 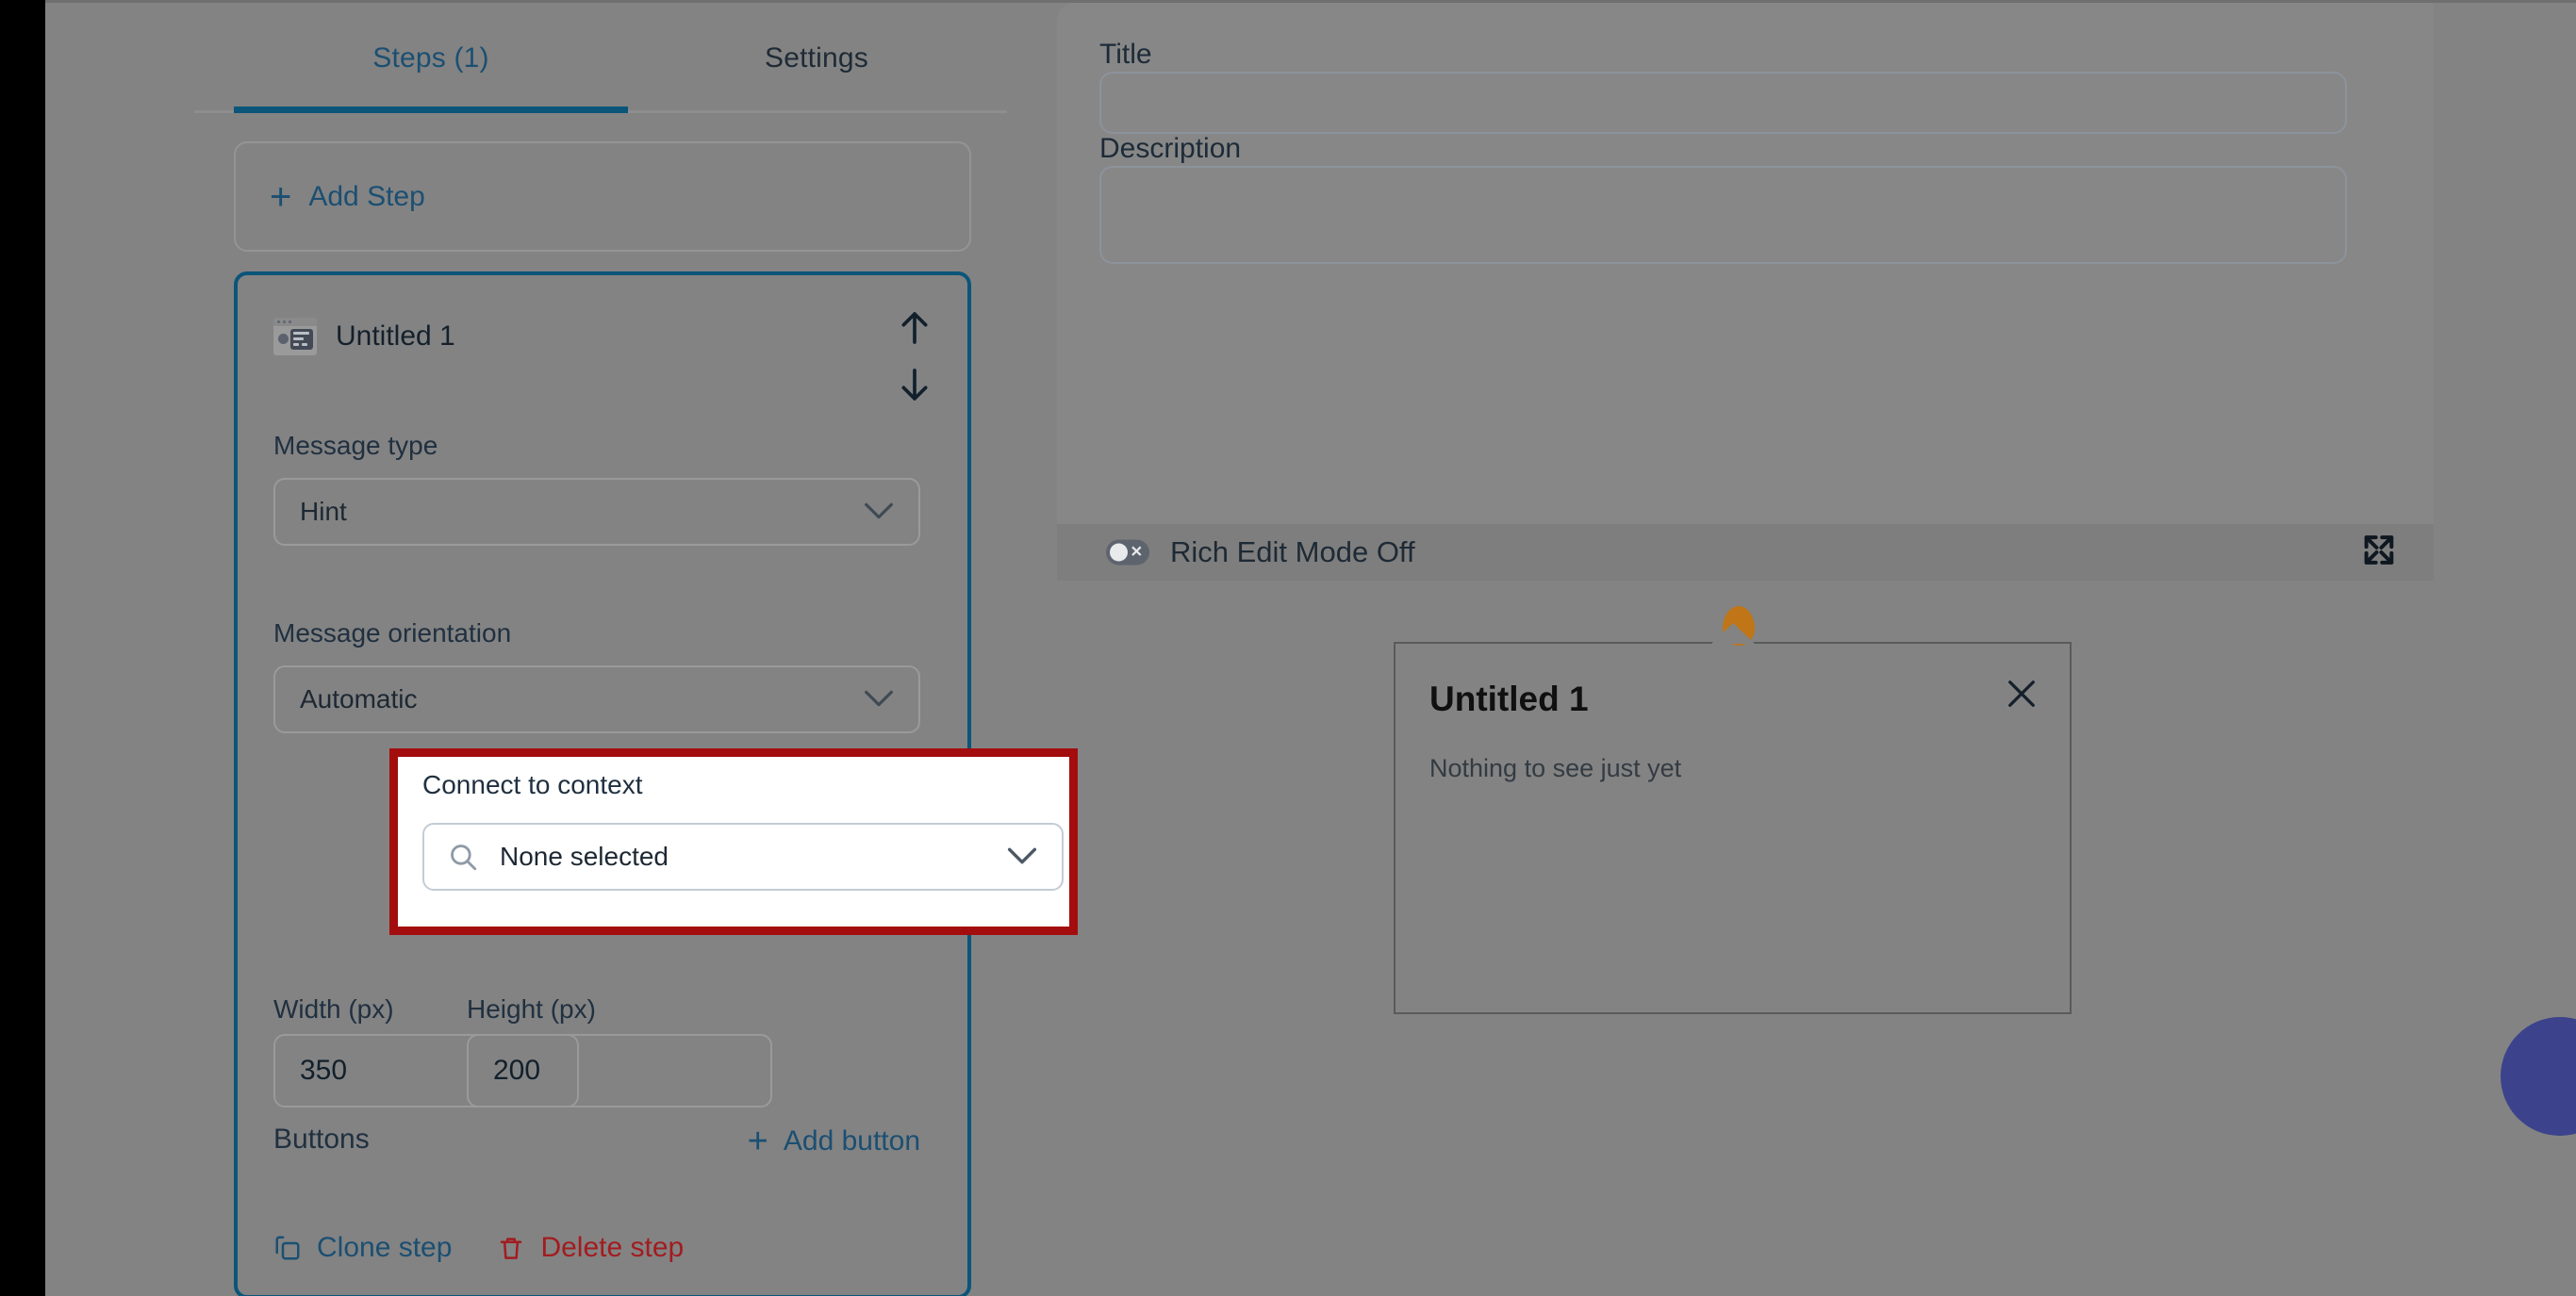 What do you see at coordinates (1125, 55) in the screenshot?
I see `title-label: Title` at bounding box center [1125, 55].